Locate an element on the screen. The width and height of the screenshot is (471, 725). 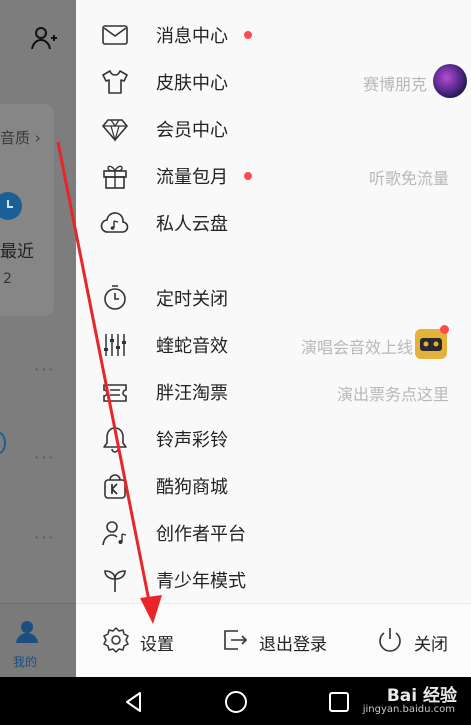
quality-link: 音质 › is located at coordinates (20, 137).